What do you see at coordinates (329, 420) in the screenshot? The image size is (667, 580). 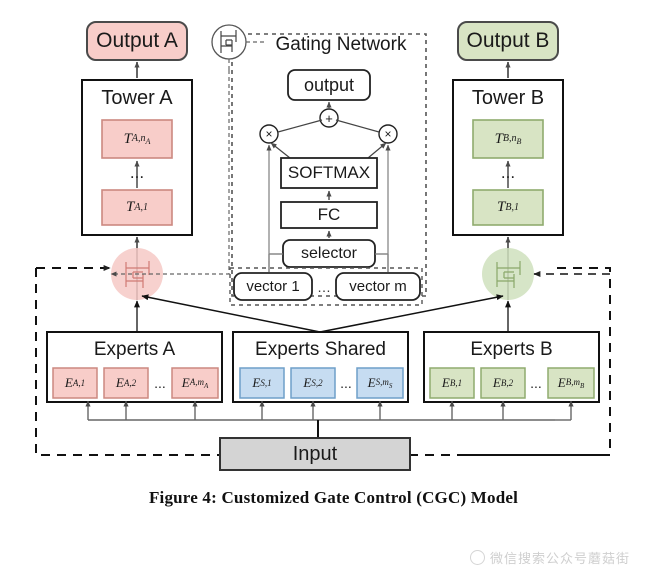 I see `input-bus-lines` at bounding box center [329, 420].